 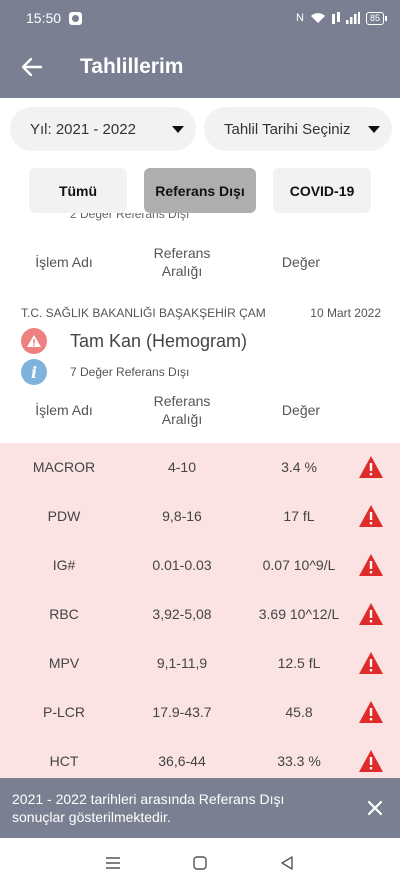 I want to click on table-row: IG# 0.01-0.03 0.07 10^9/L, so click(x=200, y=565).